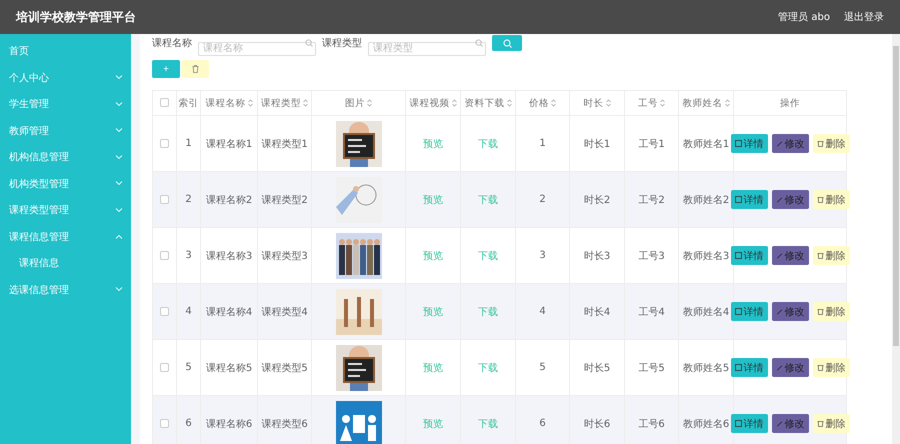 The width and height of the screenshot is (900, 444). What do you see at coordinates (65, 237) in the screenshot?
I see `menu-item: 课程信息管理` at bounding box center [65, 237].